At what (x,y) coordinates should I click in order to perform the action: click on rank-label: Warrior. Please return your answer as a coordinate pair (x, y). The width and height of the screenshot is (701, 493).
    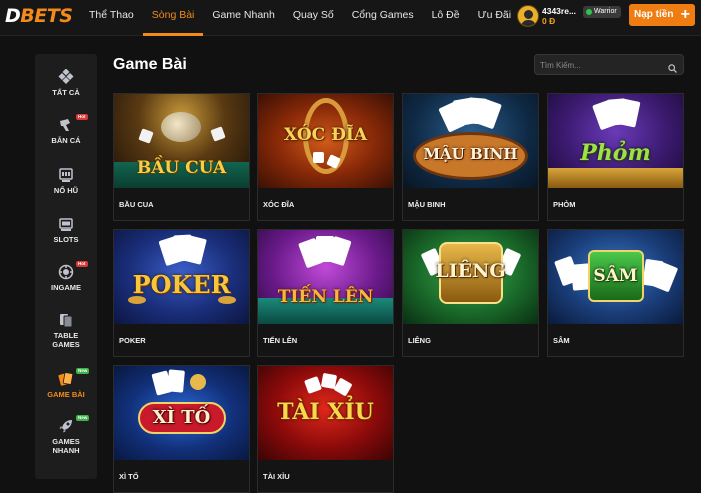
    Looking at the image, I should click on (605, 11).